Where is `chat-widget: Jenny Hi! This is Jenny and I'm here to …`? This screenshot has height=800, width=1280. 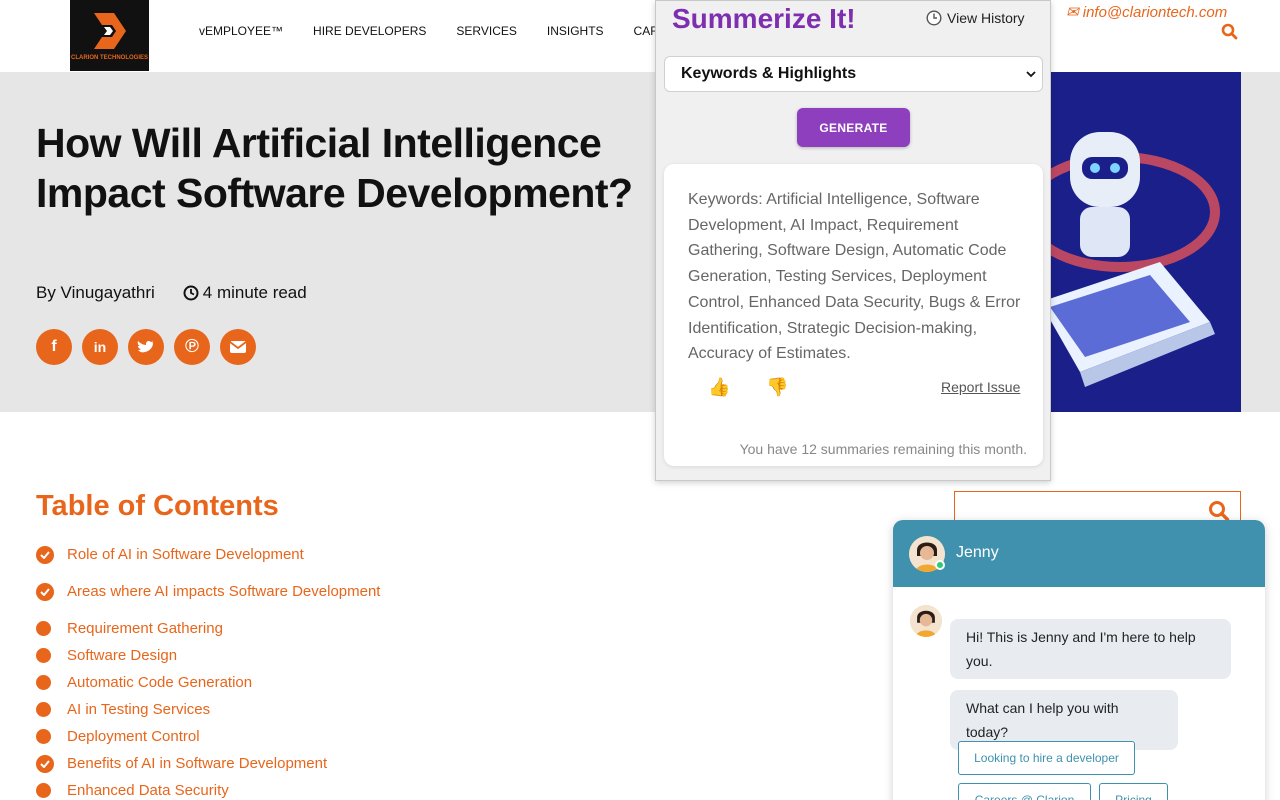
chat-widget: Jenny Hi! This is Jenny and I'm here to … is located at coordinates (1079, 660).